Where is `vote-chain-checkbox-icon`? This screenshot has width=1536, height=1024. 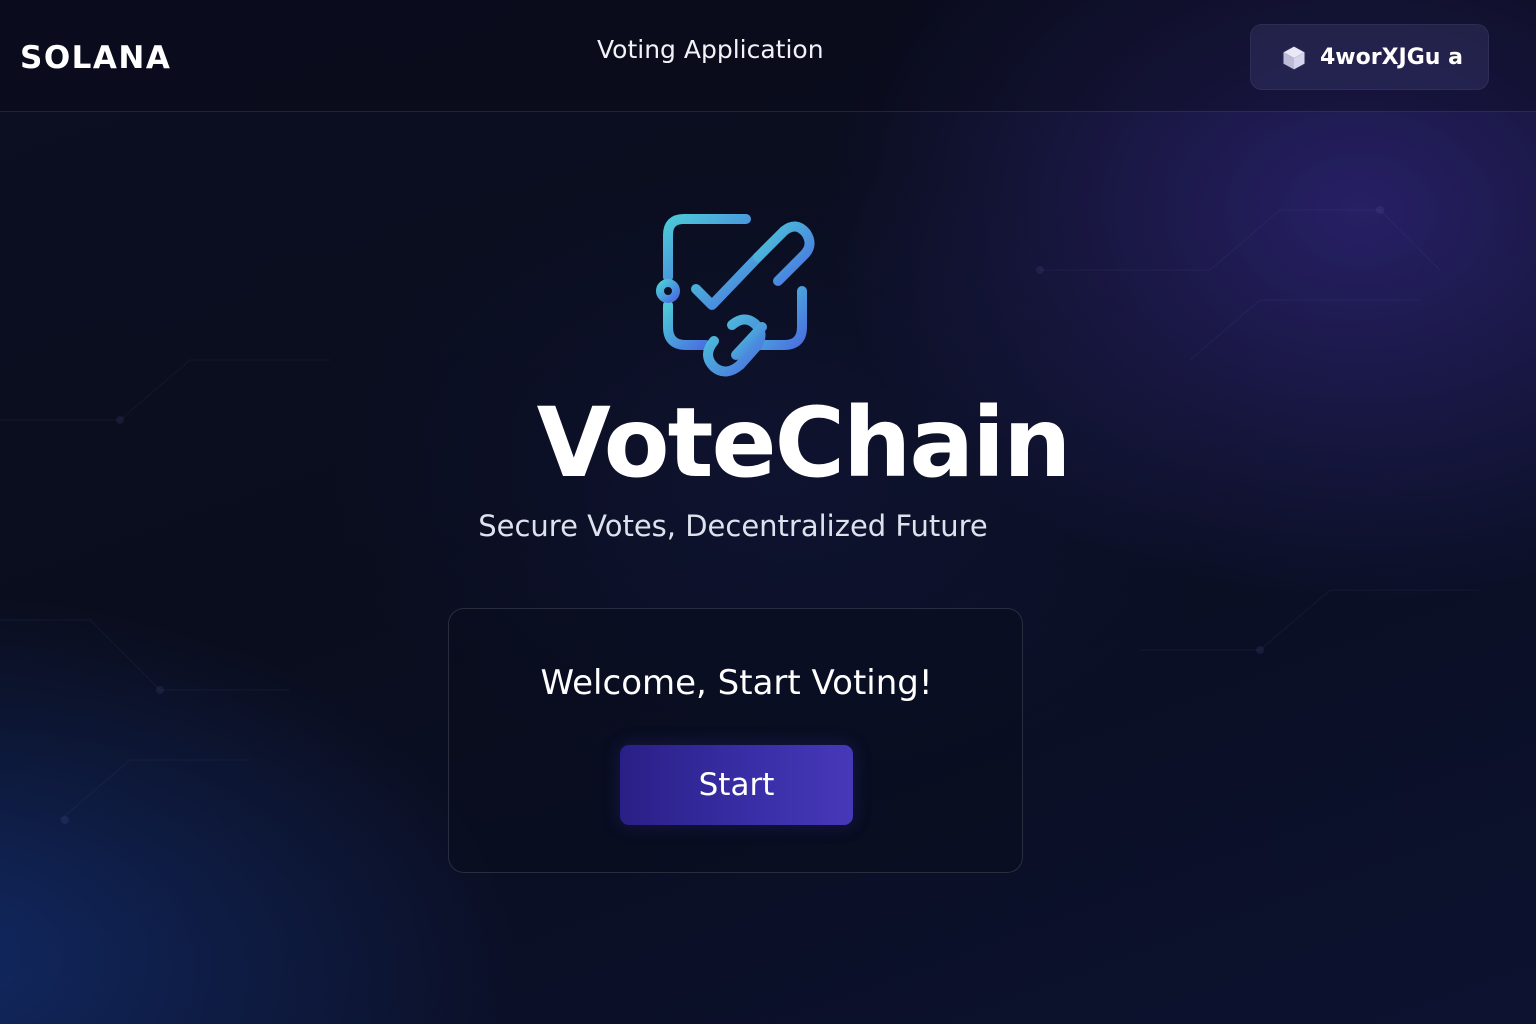
vote-chain-checkbox-icon is located at coordinates (735, 295).